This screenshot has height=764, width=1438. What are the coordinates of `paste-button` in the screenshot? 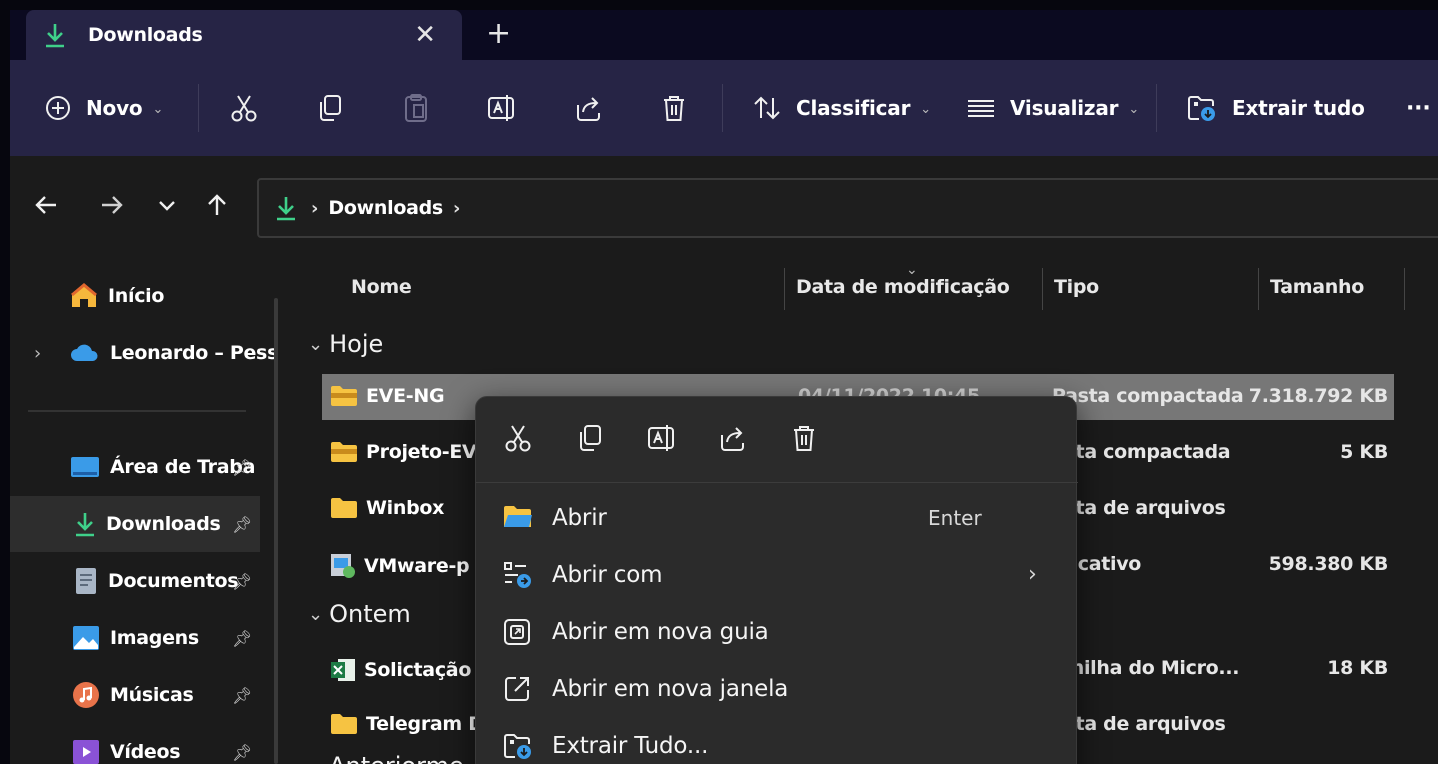 It's located at (416, 108).